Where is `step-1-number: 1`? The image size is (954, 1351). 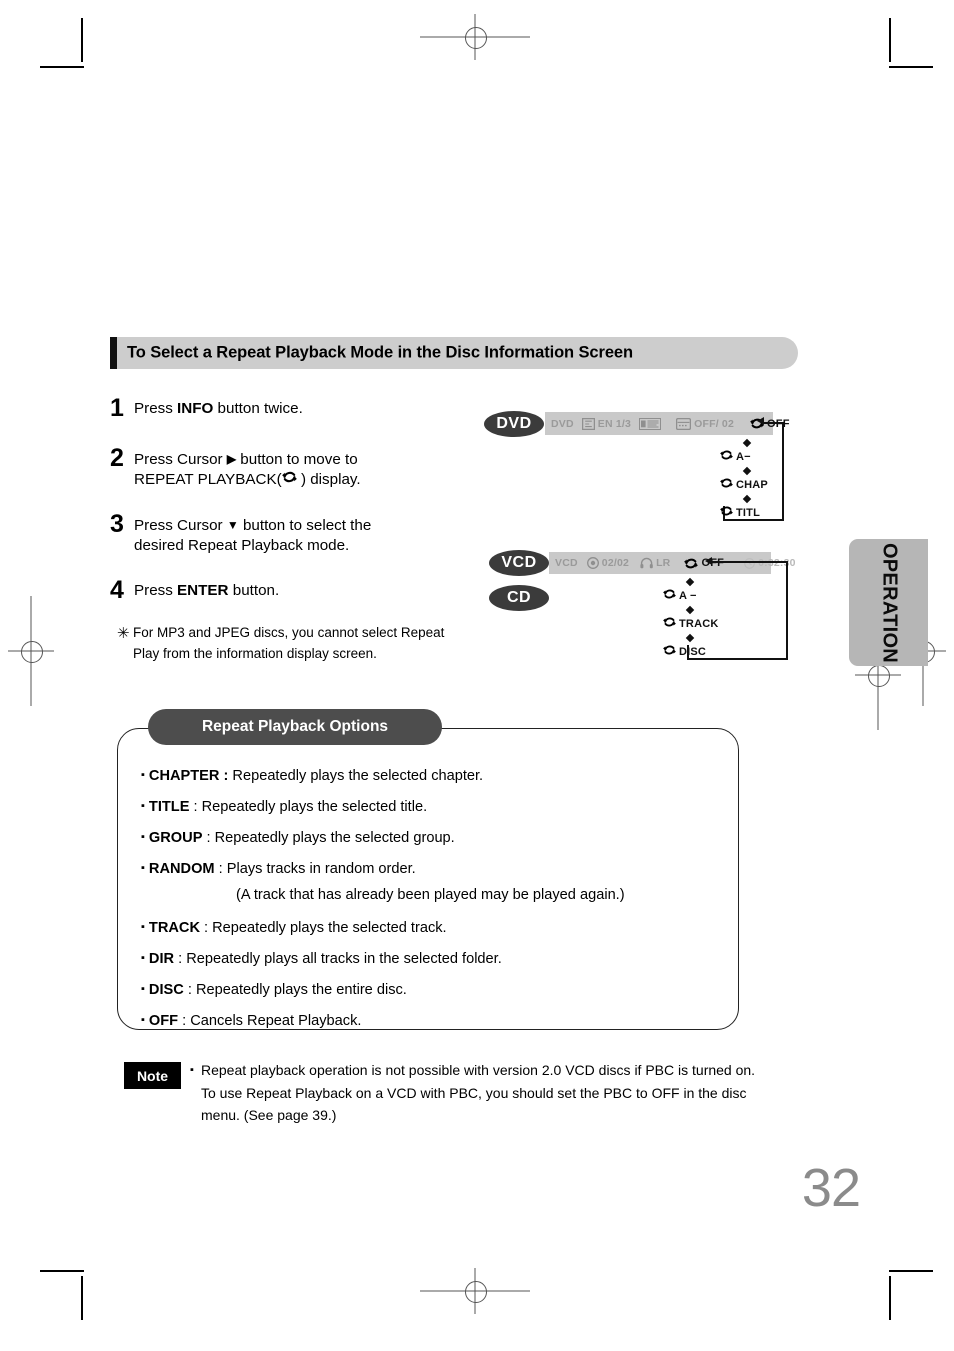
step-1-number: 1 is located at coordinates (117, 408).